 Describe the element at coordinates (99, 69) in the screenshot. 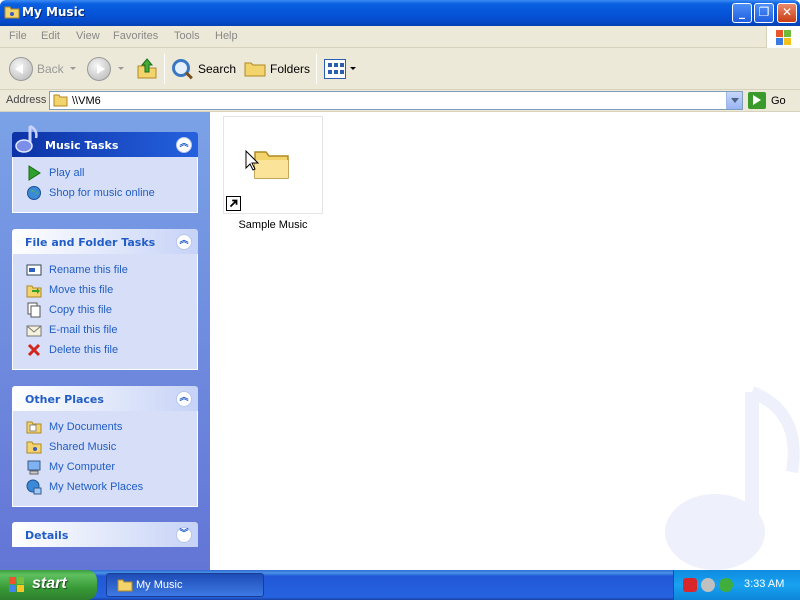

I see `forward-arrow-icon` at that location.